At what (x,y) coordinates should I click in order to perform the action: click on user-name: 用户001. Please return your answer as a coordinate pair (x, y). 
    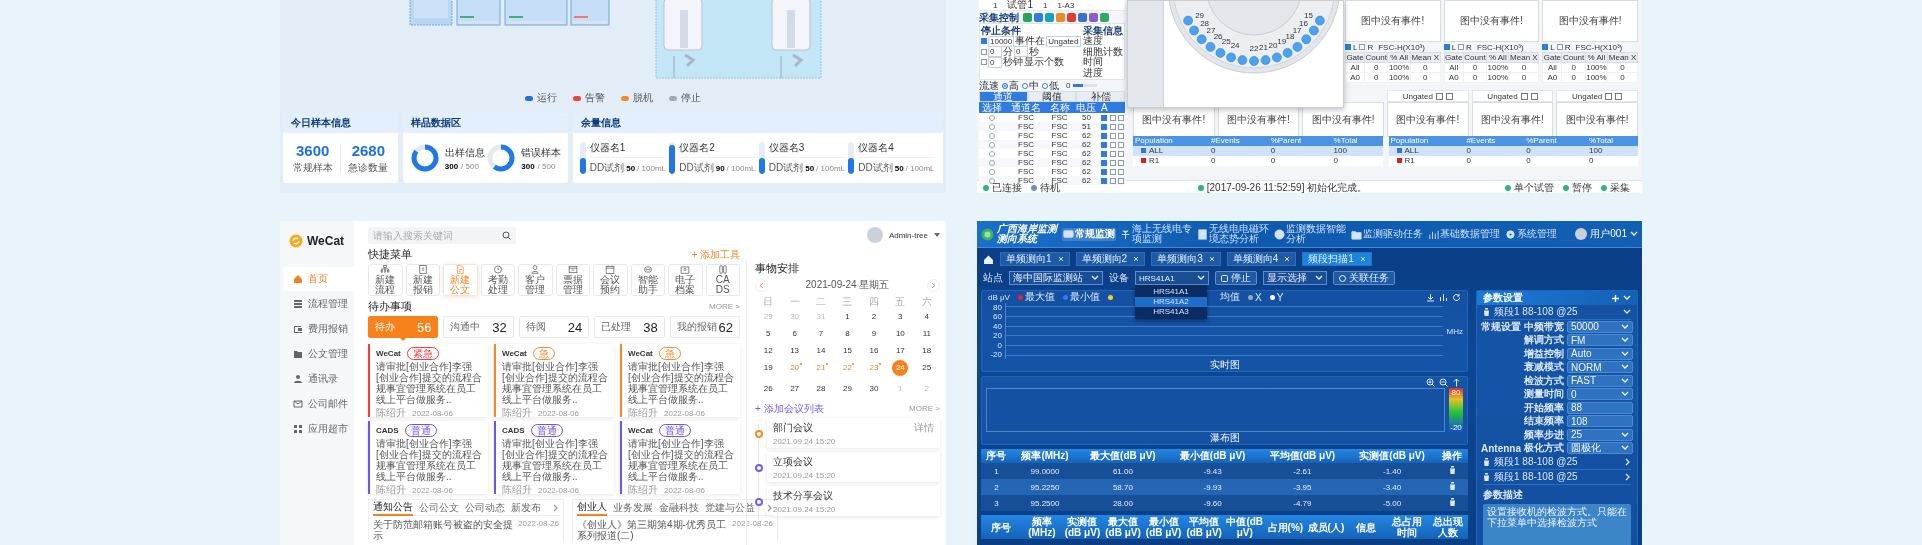
    Looking at the image, I should click on (1608, 234).